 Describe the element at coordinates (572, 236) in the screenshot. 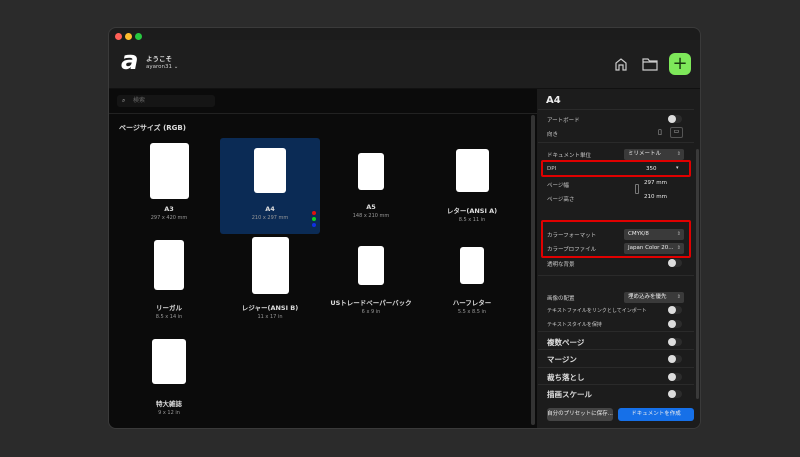

I see `color-format-label: カラーフォーマット` at that location.